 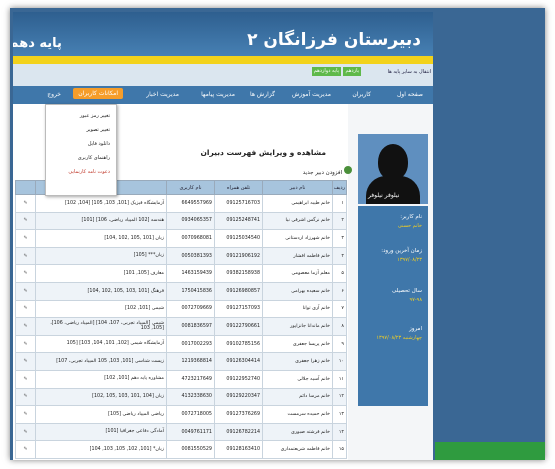 I want to click on cell-row-number: ۶, so click(x=339, y=291).